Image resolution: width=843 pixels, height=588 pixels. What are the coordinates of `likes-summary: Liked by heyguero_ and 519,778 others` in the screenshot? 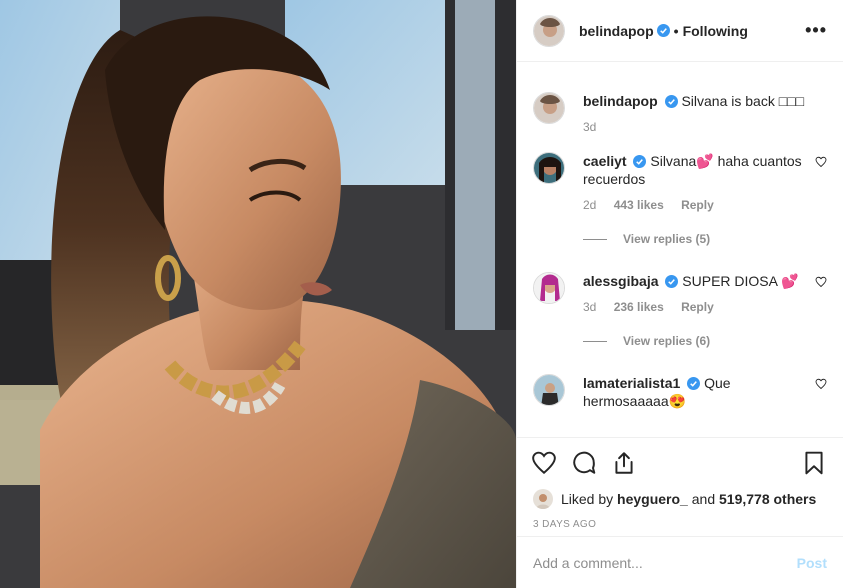 It's located at (680, 499).